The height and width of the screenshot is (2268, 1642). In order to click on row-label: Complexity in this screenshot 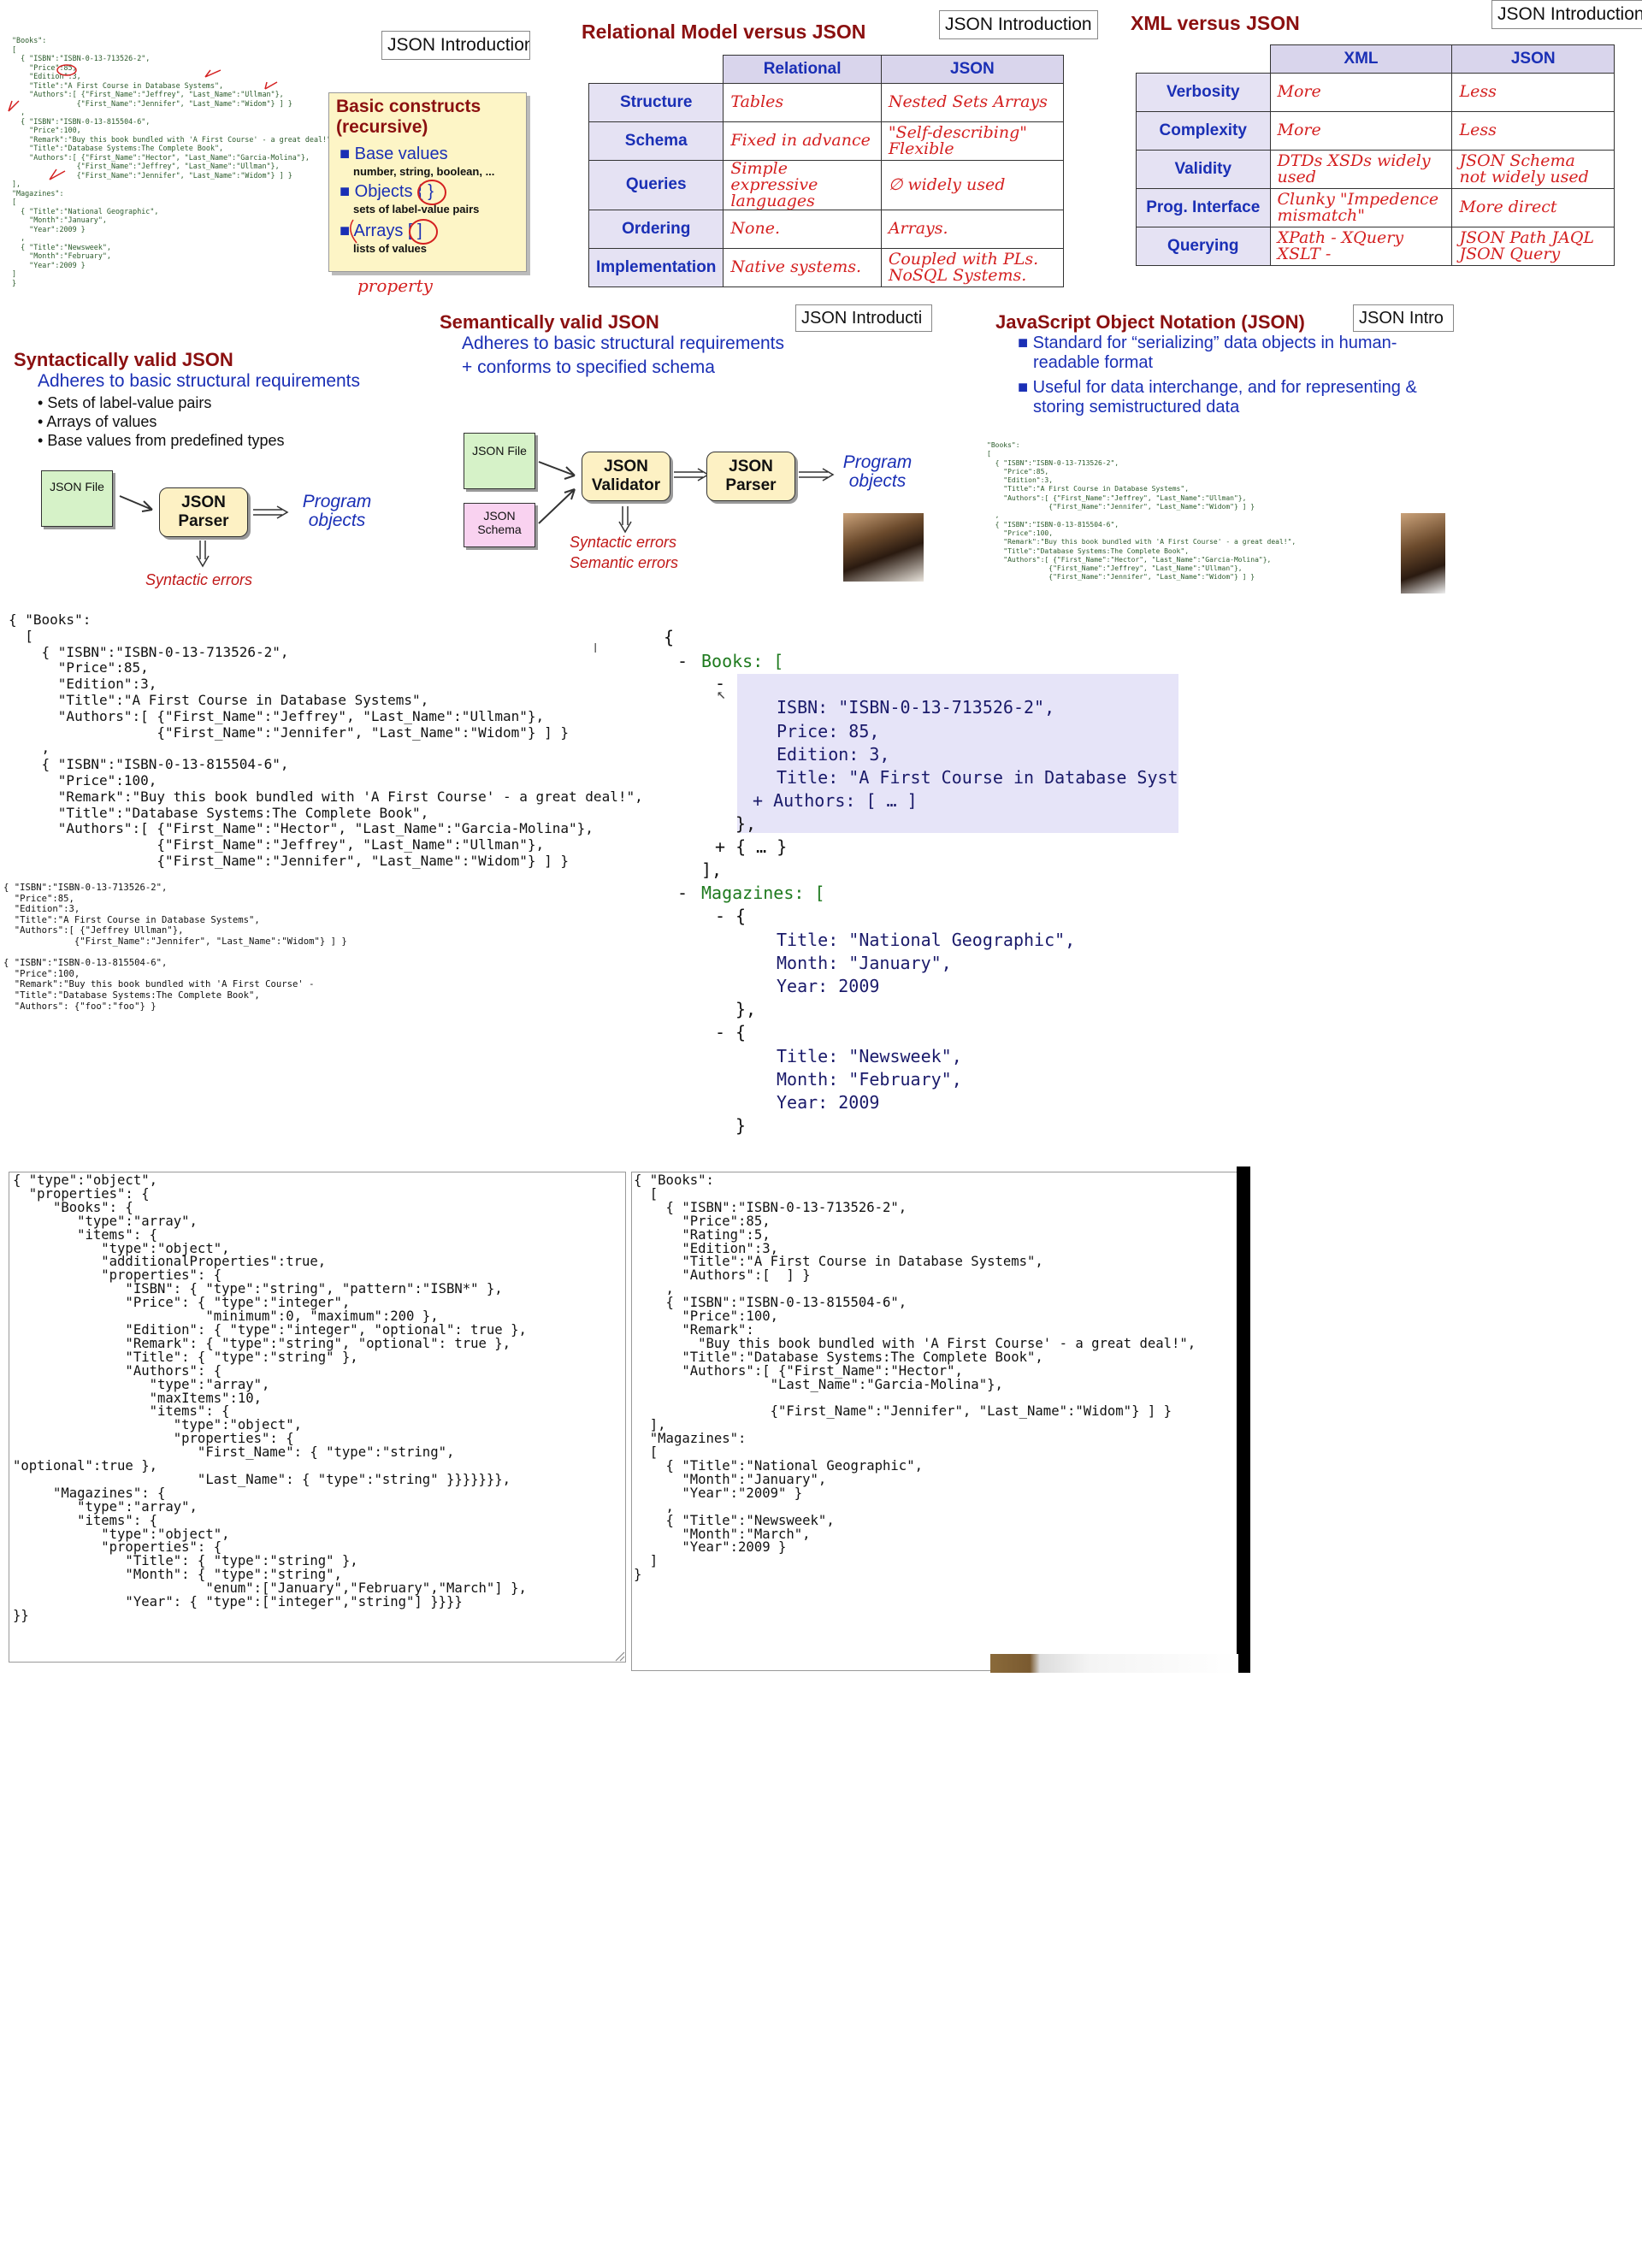, I will do `click(1203, 130)`.